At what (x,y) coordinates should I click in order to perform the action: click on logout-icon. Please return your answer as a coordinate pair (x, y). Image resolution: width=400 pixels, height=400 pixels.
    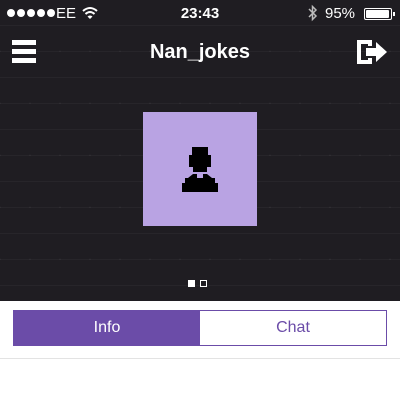
    Looking at the image, I should click on (372, 52).